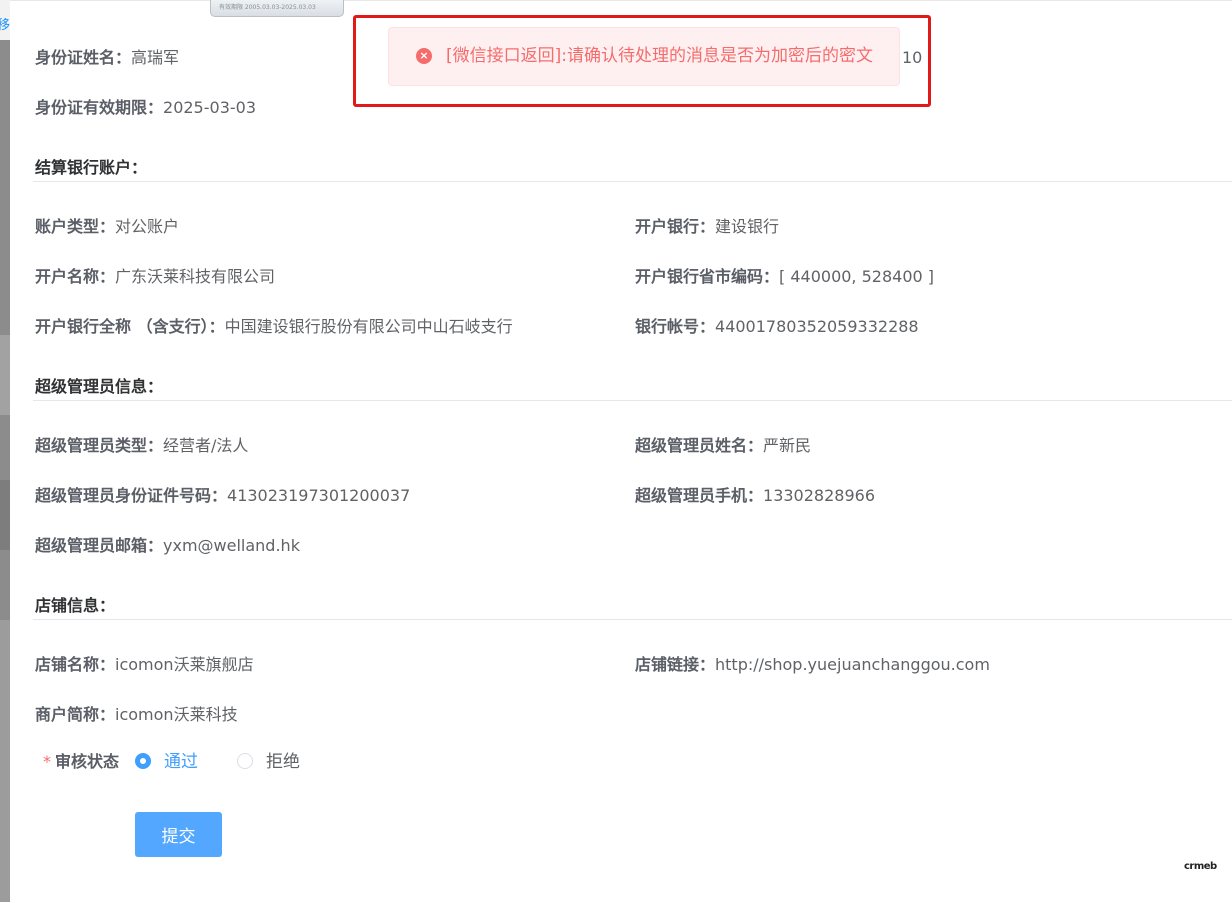 The height and width of the screenshot is (903, 1232). I want to click on field-value: 建设银行, so click(747, 226).